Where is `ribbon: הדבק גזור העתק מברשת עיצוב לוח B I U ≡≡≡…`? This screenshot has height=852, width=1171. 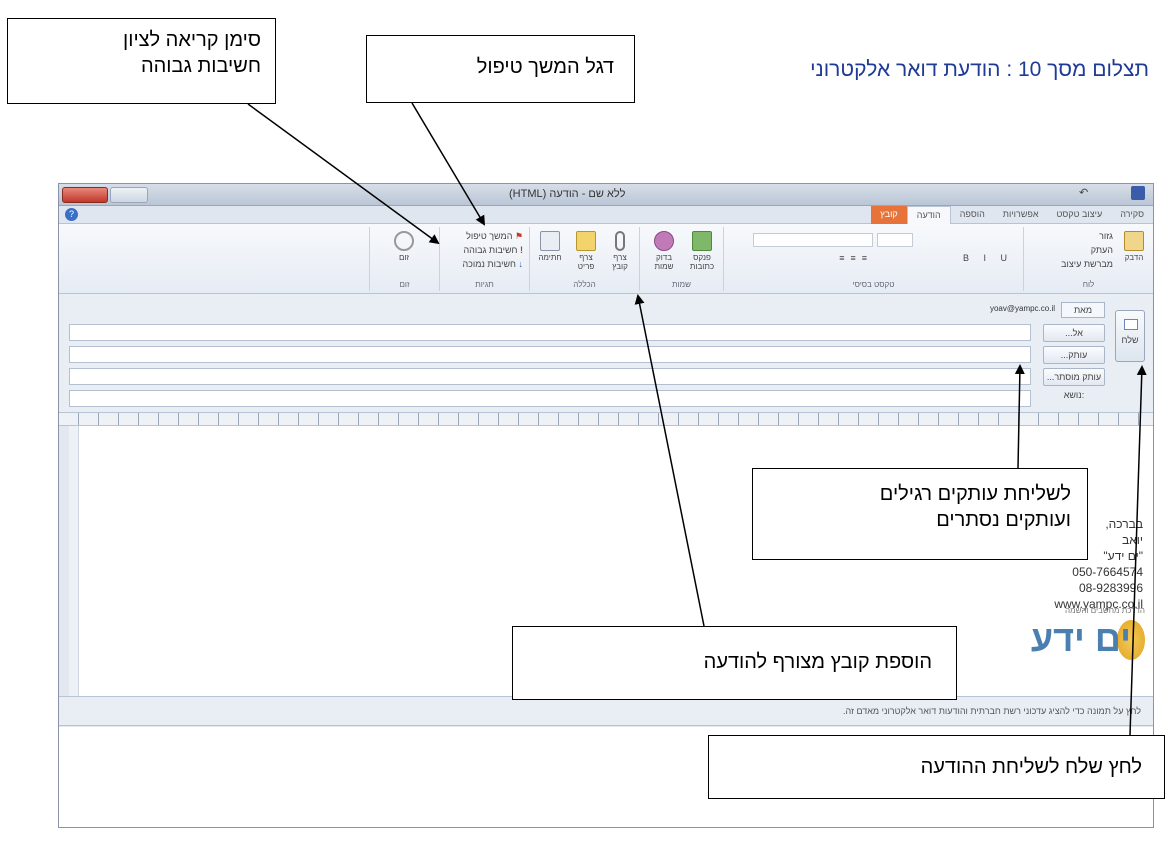
ribbon: הדבק גזור העתק מברשת עיצוב לוח B I U ≡≡≡… is located at coordinates (606, 259).